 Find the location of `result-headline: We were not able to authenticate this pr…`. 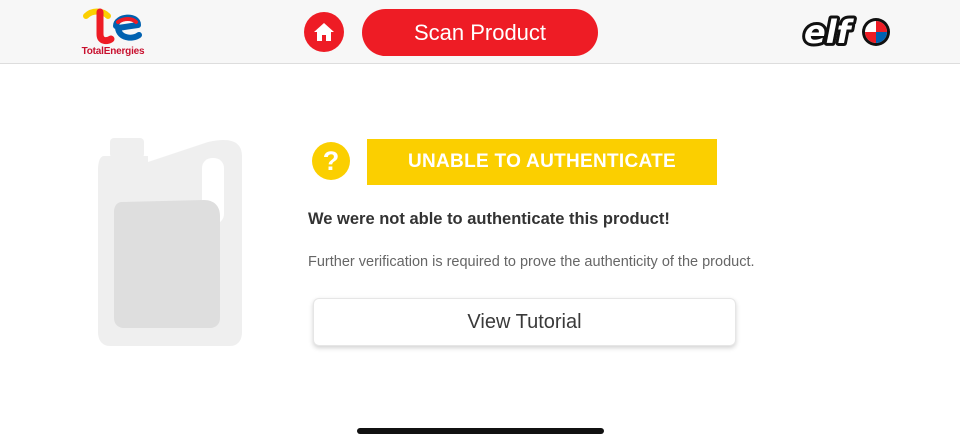

result-headline: We were not able to authenticate this pr… is located at coordinates (489, 219).